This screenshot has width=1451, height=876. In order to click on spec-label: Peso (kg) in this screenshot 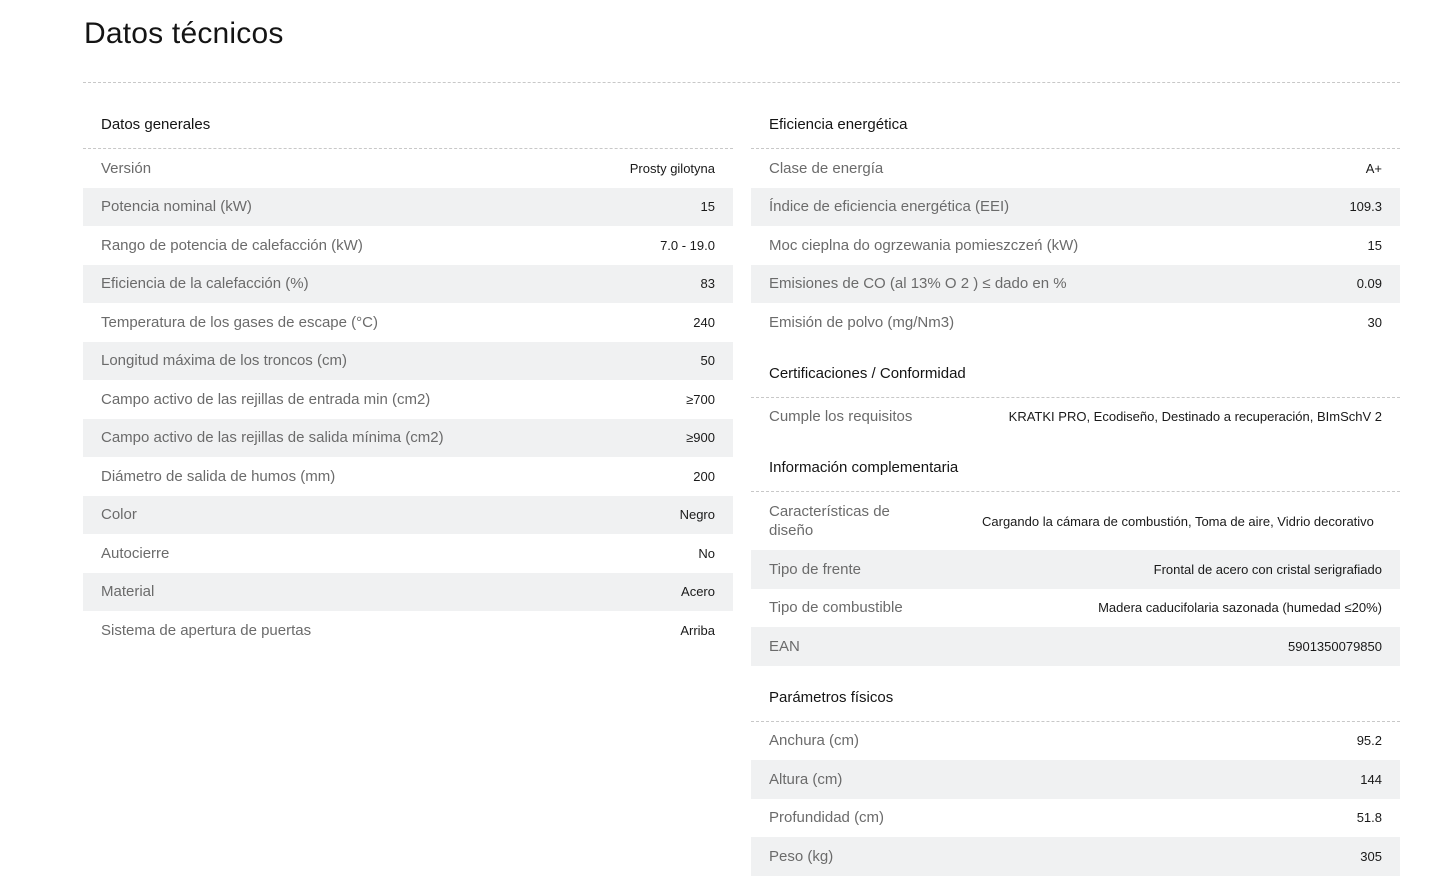, I will do `click(801, 856)`.